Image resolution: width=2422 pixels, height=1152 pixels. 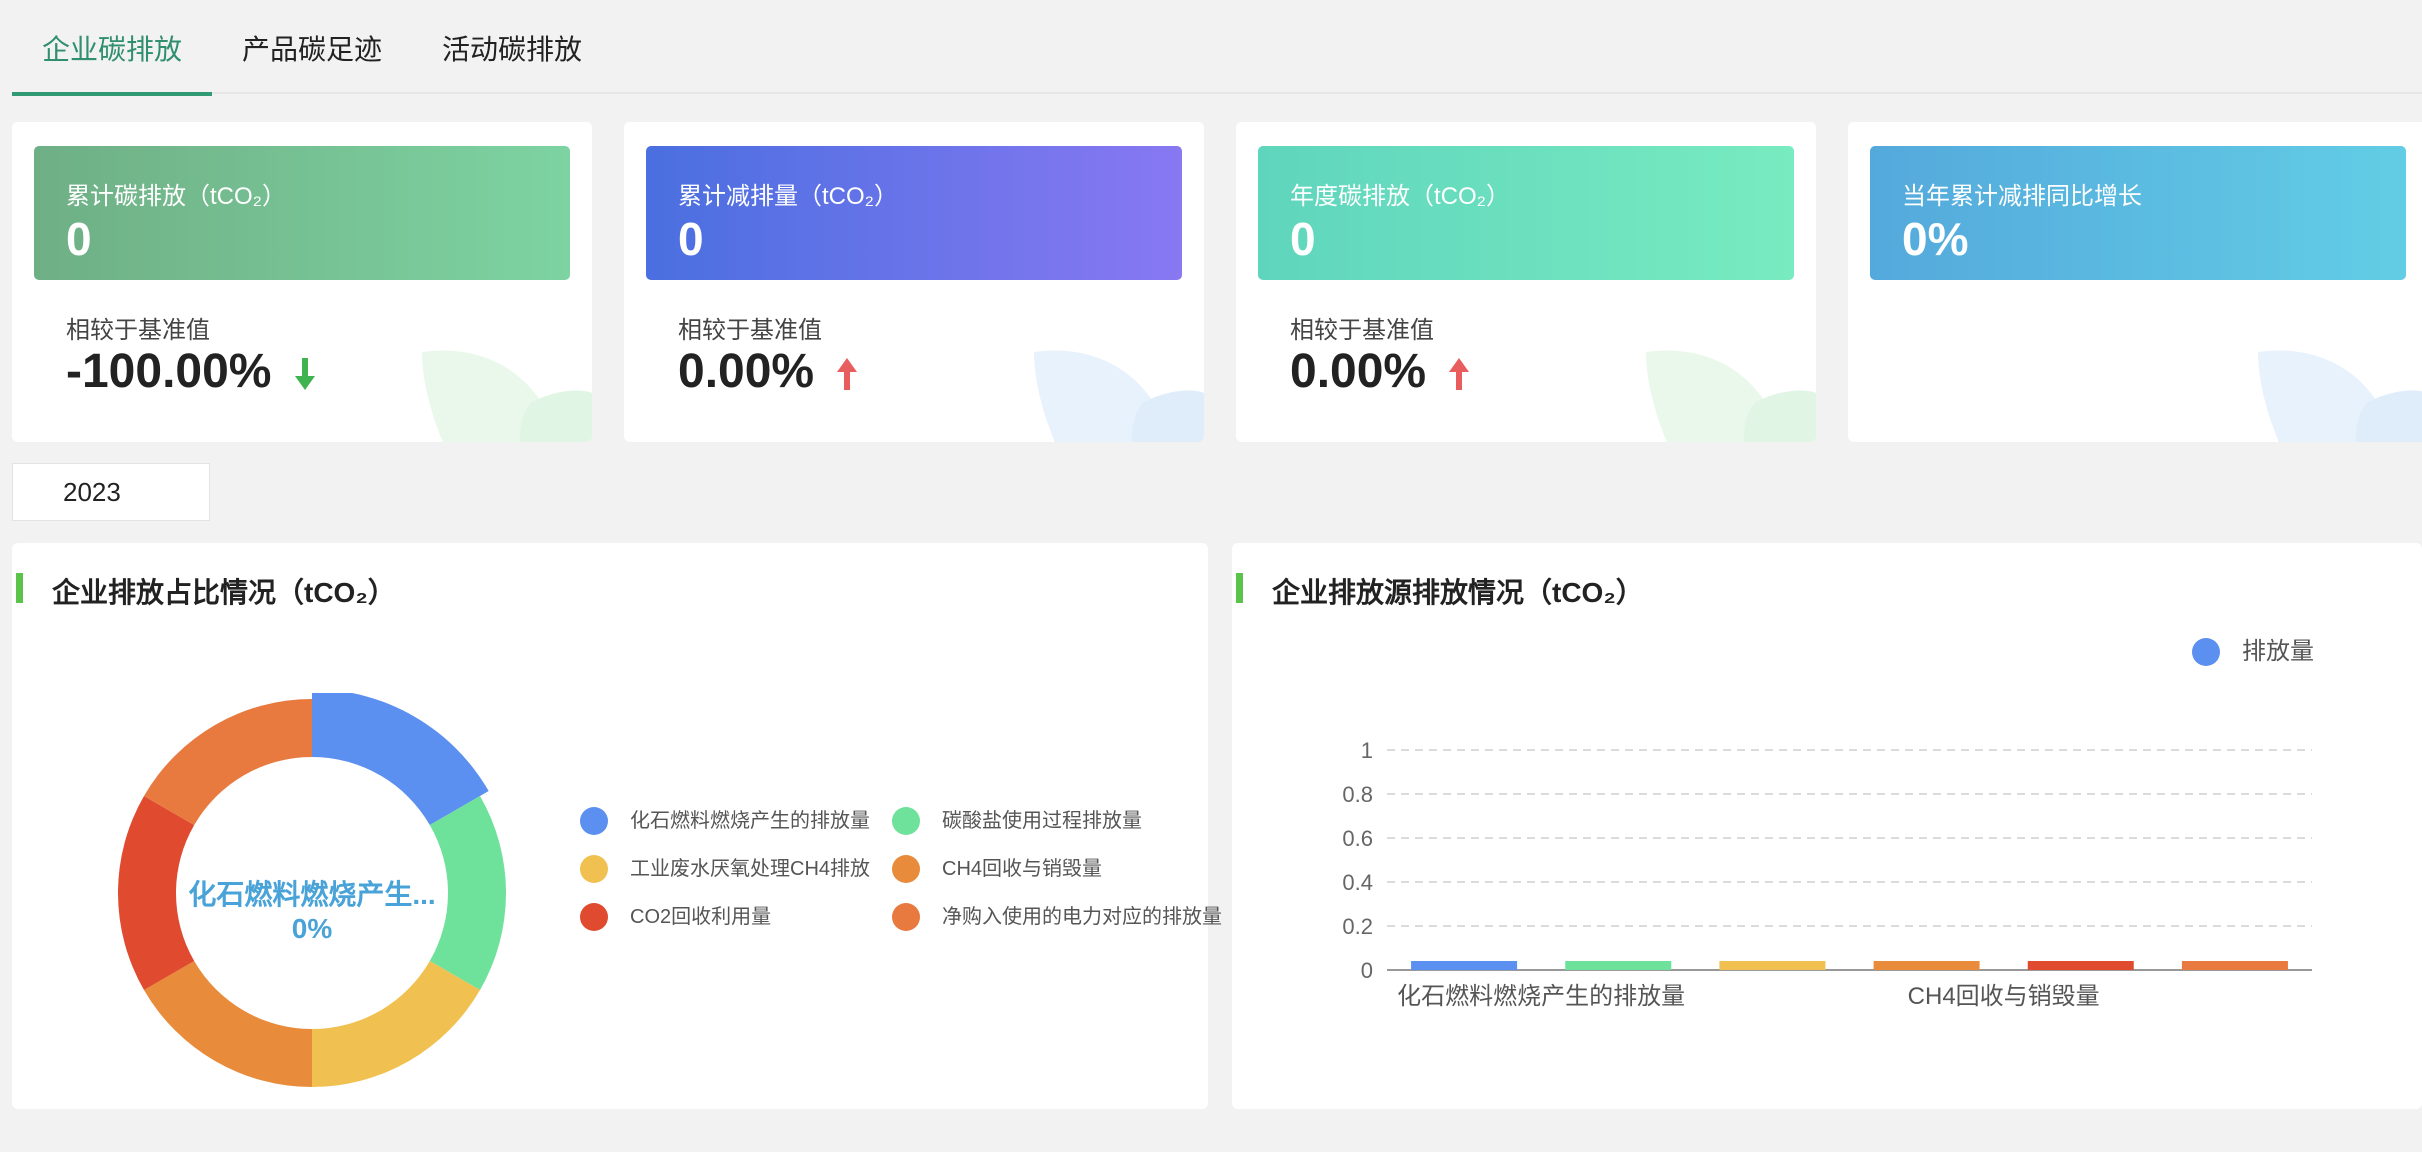 I want to click on kpi-label: 累计碳排放（tCO₂）, so click(x=176, y=196).